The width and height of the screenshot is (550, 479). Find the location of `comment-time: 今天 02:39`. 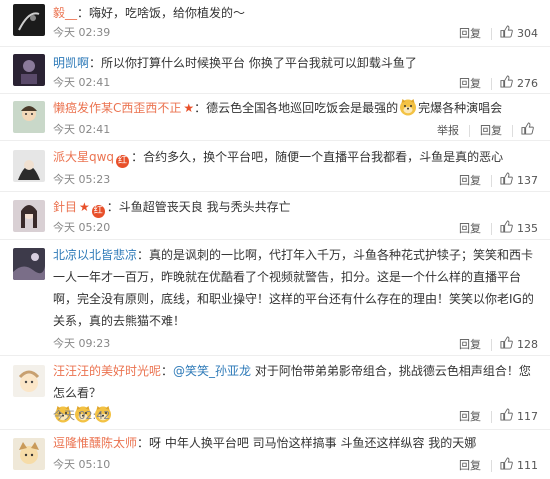

comment-time: 今天 02:39 is located at coordinates (82, 32).